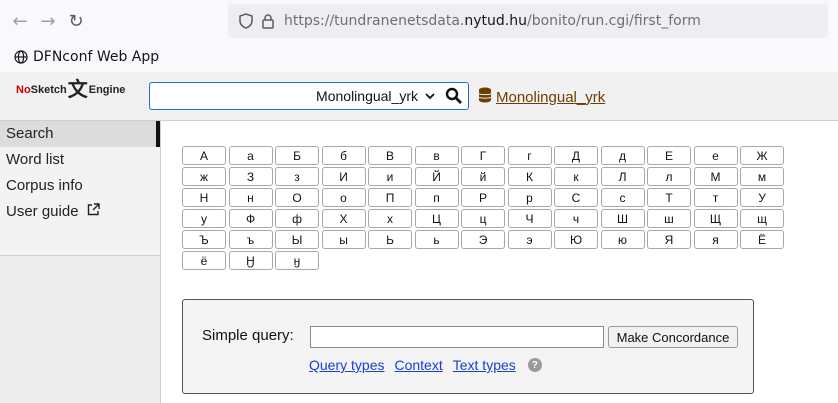 The width and height of the screenshot is (838, 403). What do you see at coordinates (250, 239) in the screenshot?
I see `keyboard-key: ъ` at bounding box center [250, 239].